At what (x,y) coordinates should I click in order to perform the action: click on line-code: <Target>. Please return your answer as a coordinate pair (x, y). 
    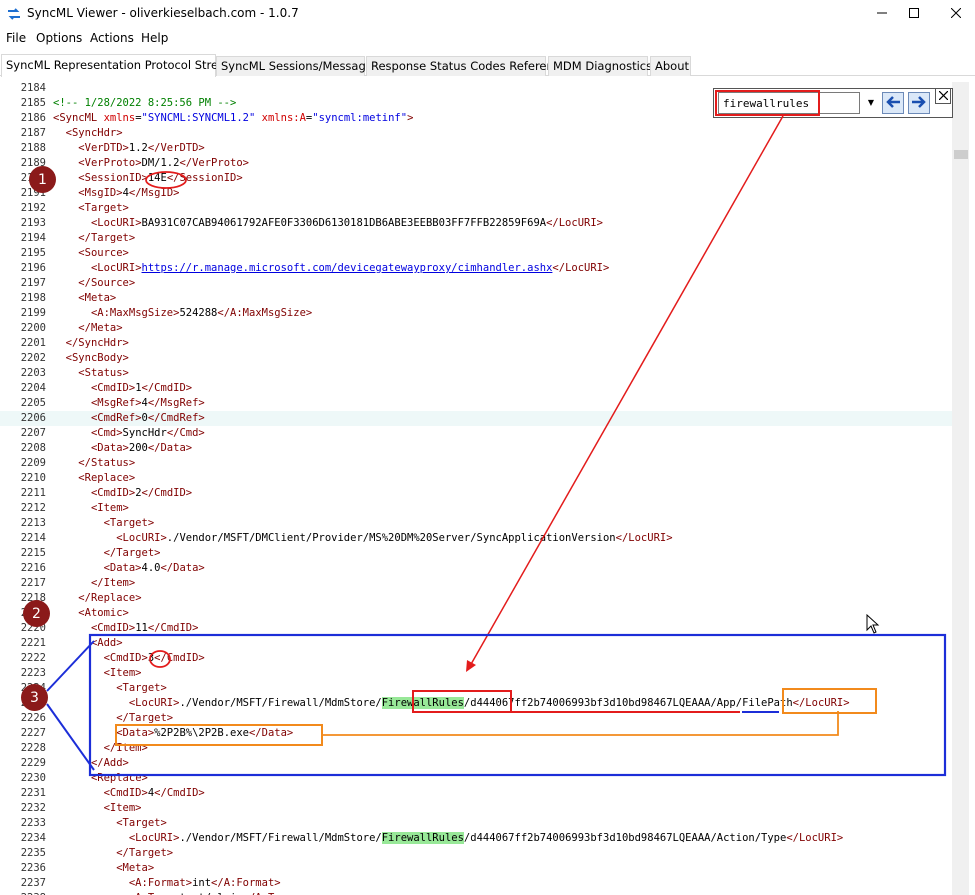
    Looking at the image, I should click on (129, 523).